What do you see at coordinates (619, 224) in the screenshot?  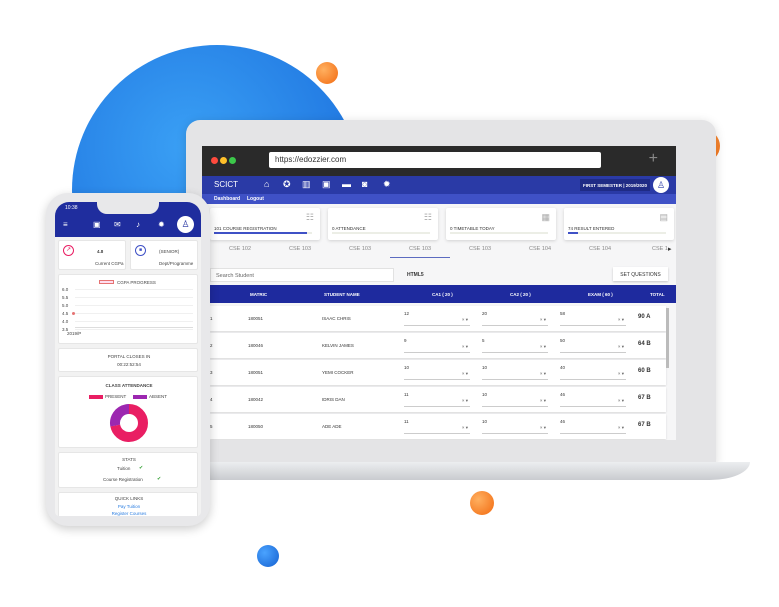 I see `stat-card-results: ▤ 74 RESULT ENTERED` at bounding box center [619, 224].